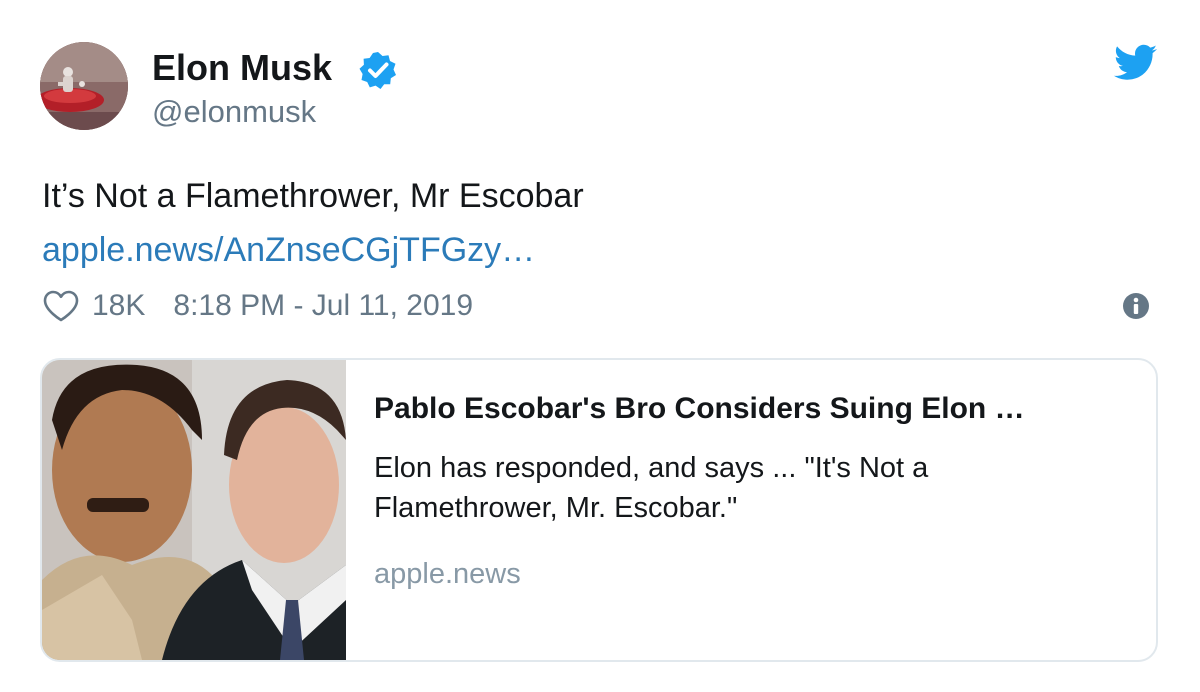 The width and height of the screenshot is (1200, 692). I want to click on tweet-text: It’s Not a Flamethrower, Mr Escobar, so click(313, 196).